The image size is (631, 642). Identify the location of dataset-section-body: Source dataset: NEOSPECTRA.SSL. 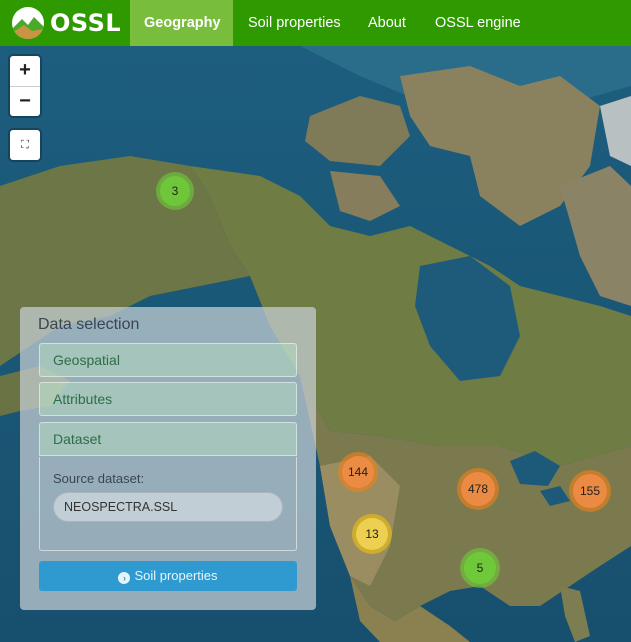
(168, 504).